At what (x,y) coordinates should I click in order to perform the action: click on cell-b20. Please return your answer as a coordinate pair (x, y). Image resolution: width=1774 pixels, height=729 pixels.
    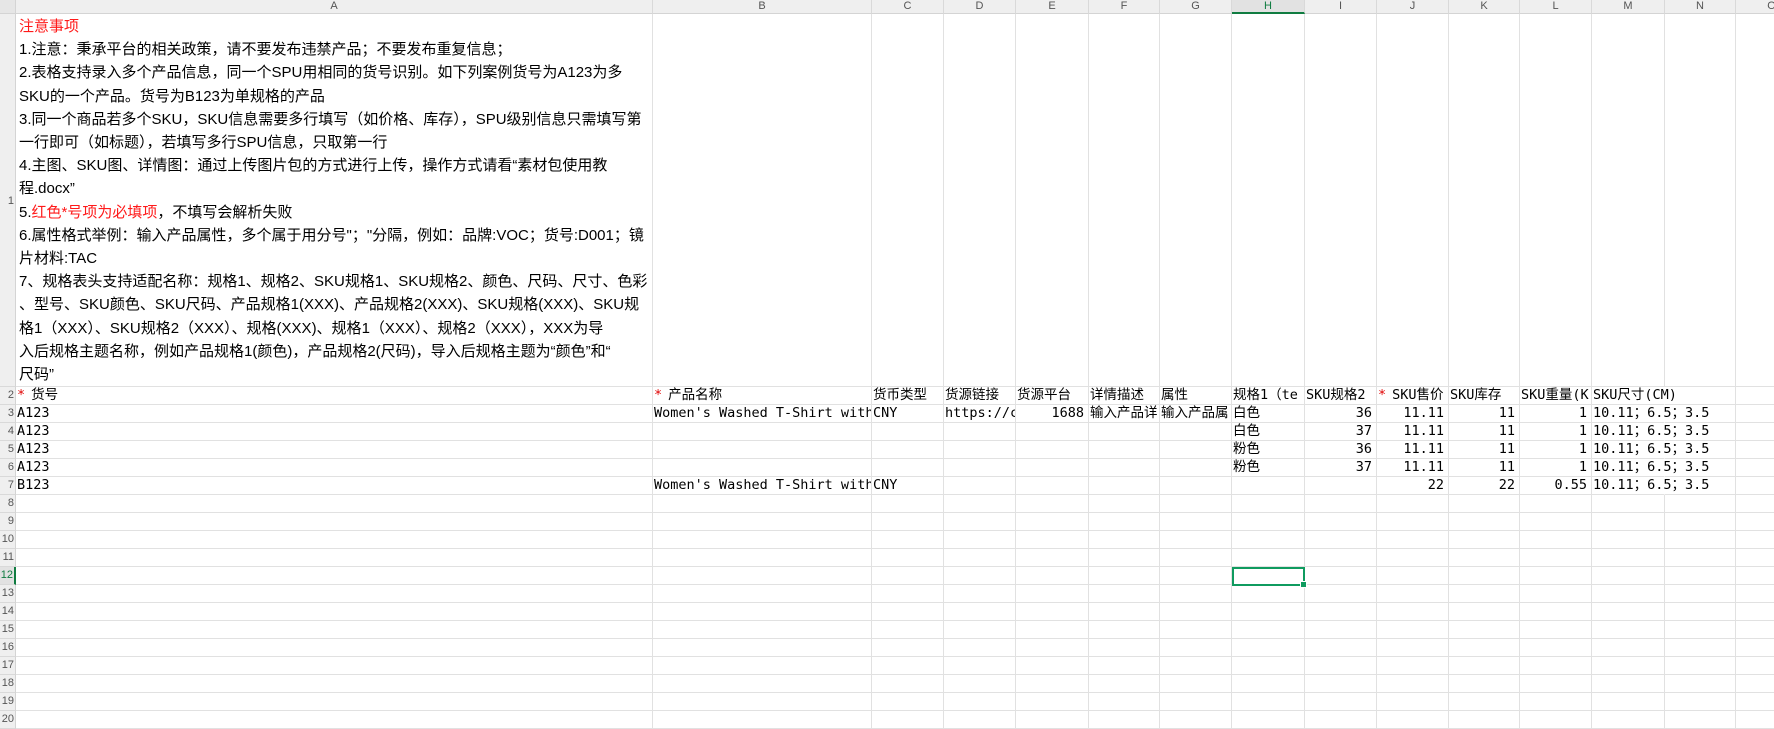
    Looking at the image, I should click on (762, 720).